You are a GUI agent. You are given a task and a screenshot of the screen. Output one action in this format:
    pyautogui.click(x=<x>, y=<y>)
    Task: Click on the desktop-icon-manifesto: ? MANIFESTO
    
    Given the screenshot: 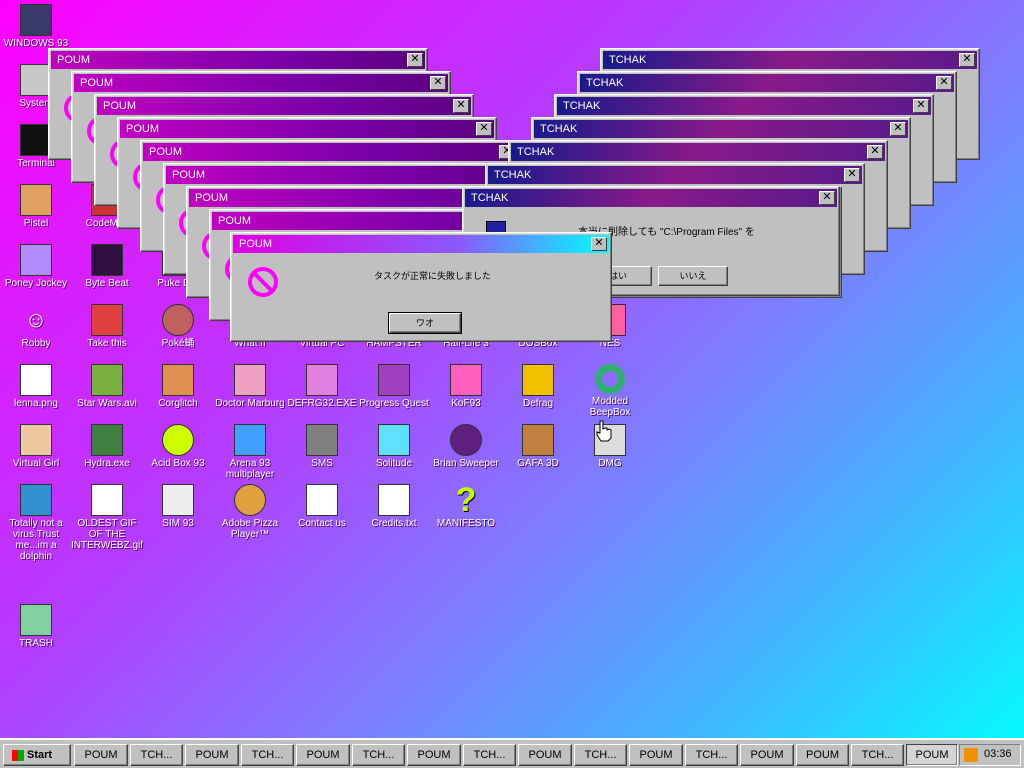 What is the action you would take?
    pyautogui.click(x=466, y=505)
    